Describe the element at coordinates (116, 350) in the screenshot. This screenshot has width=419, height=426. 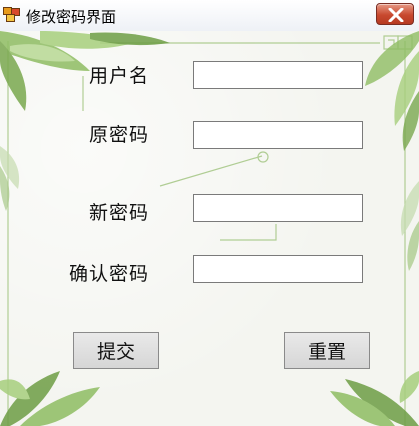
I see `submit-button: 提交` at that location.